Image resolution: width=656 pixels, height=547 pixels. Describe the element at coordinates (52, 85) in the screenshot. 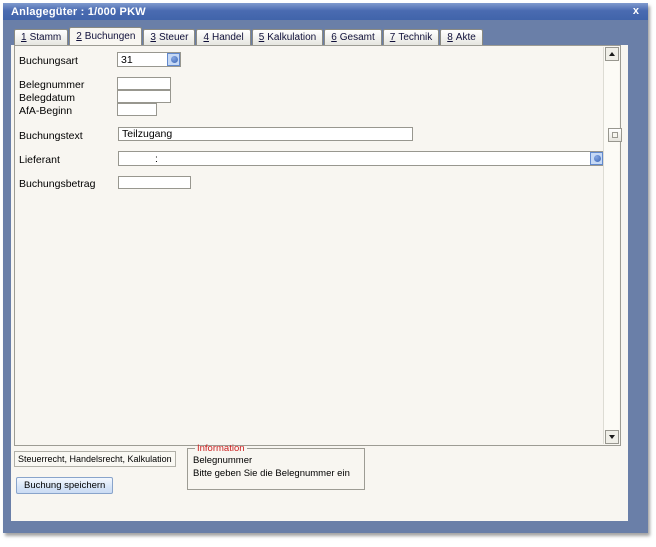

I see `belegnummer-label: Belegnummer` at that location.